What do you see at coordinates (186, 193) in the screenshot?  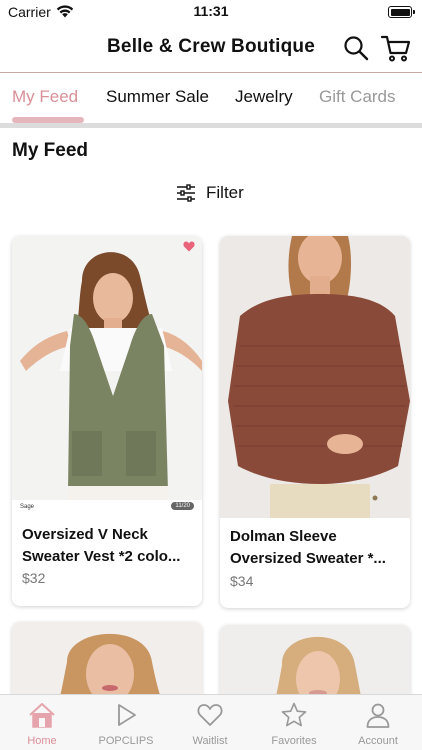 I see `filter-icon` at bounding box center [186, 193].